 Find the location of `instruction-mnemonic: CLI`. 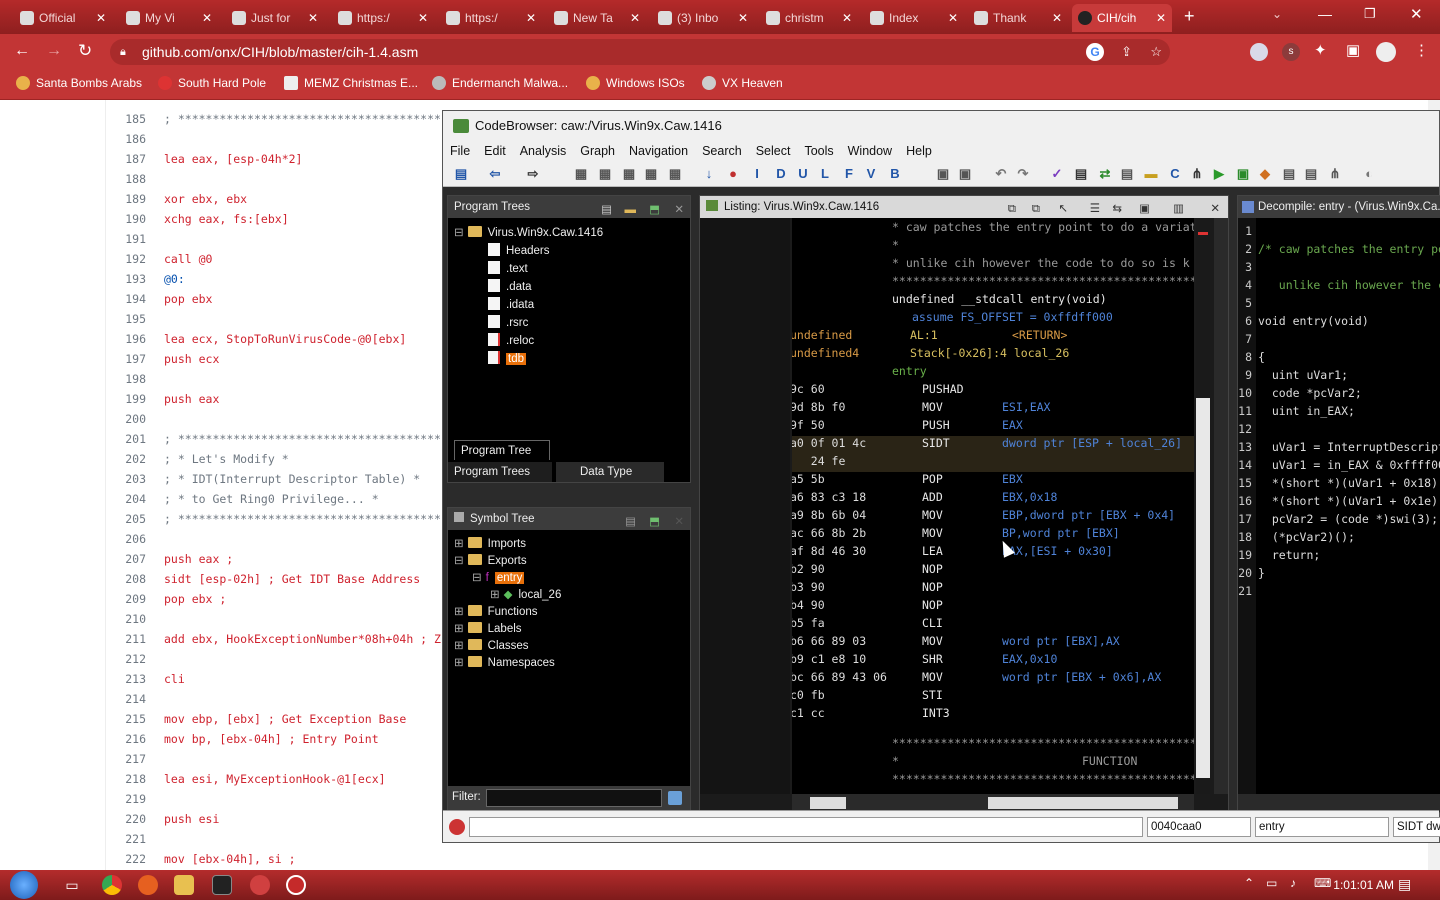

instruction-mnemonic: CLI is located at coordinates (932, 623).